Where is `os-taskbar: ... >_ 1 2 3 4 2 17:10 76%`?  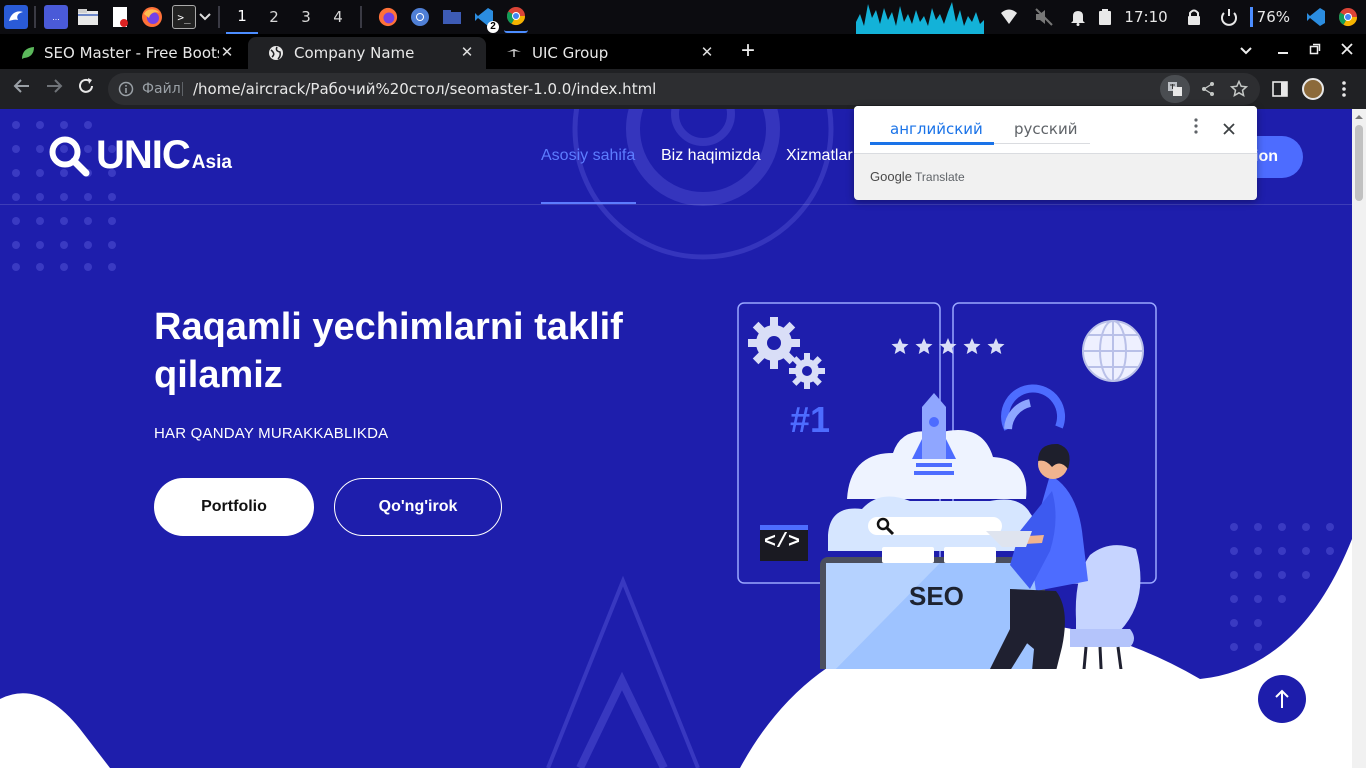 os-taskbar: ... >_ 1 2 3 4 2 17:10 76% is located at coordinates (683, 17).